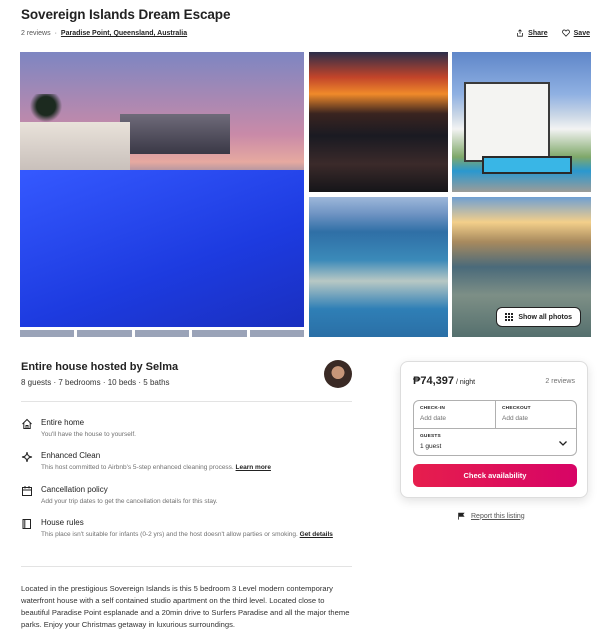 The image size is (604, 640). I want to click on listing-actions: Share Save, so click(553, 33).